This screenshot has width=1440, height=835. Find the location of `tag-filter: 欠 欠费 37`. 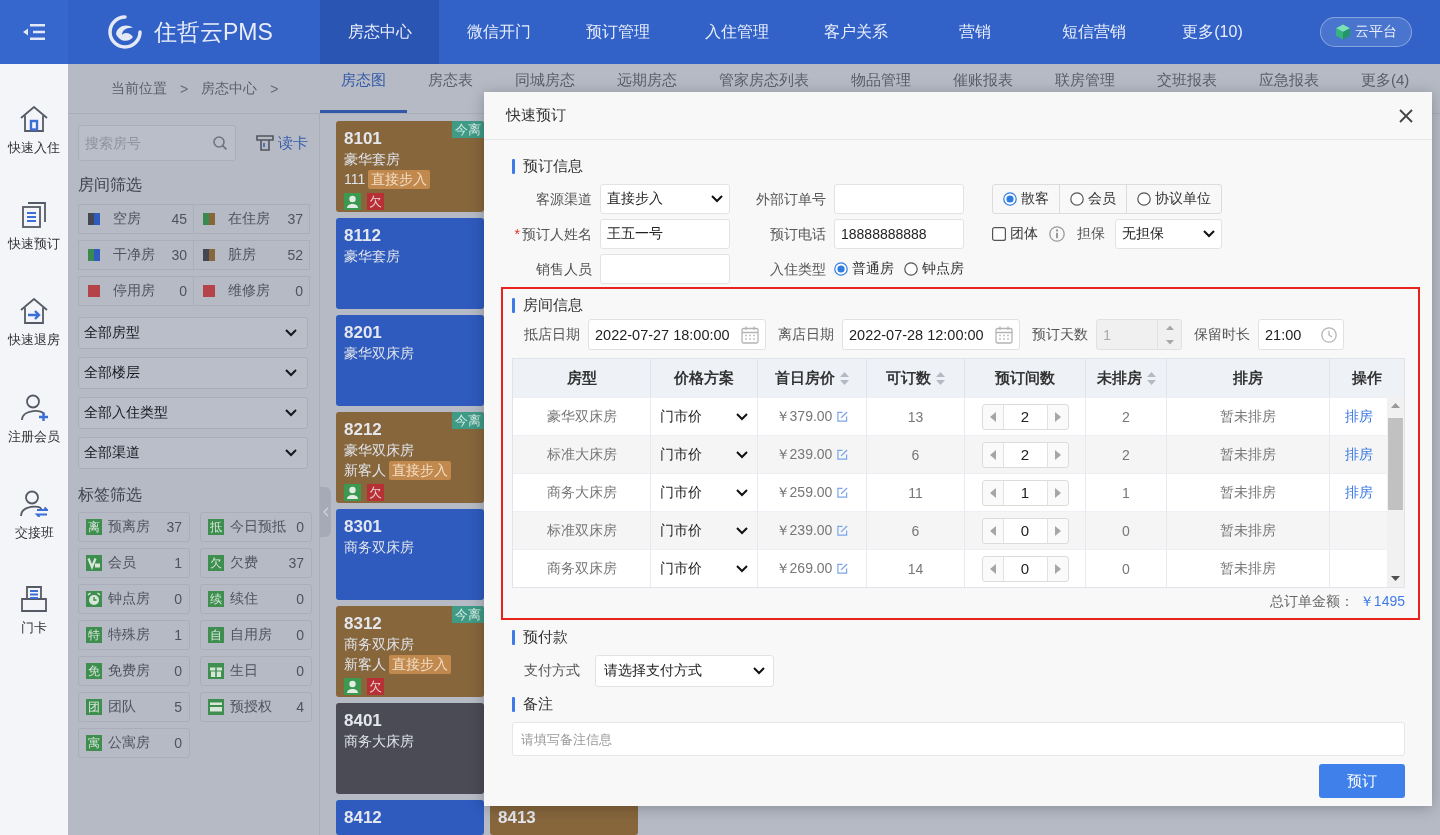

tag-filter: 欠 欠费 37 is located at coordinates (256, 563).